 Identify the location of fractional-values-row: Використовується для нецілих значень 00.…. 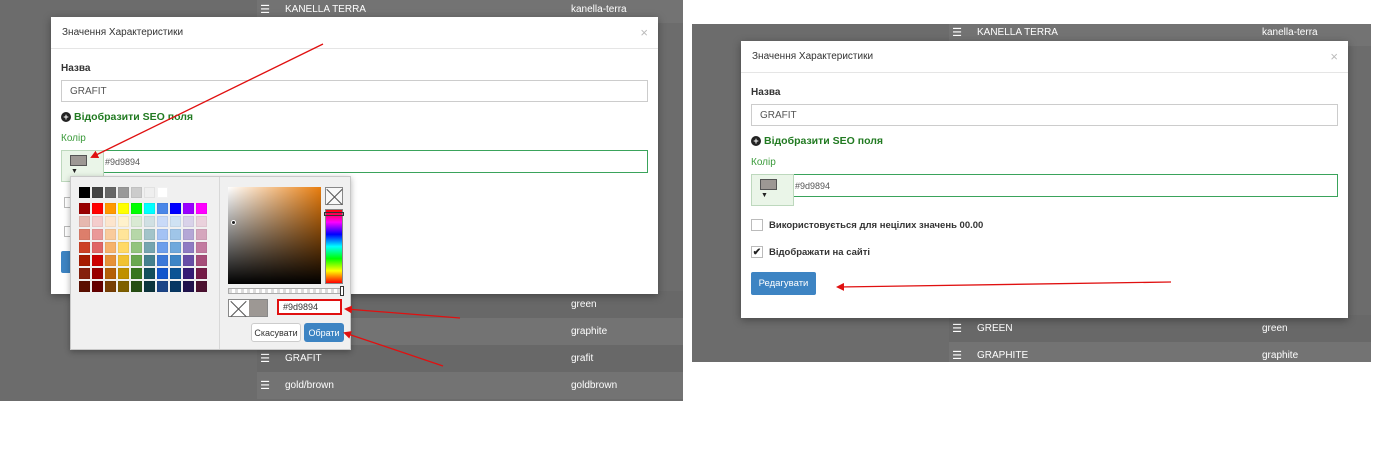
(1044, 225).